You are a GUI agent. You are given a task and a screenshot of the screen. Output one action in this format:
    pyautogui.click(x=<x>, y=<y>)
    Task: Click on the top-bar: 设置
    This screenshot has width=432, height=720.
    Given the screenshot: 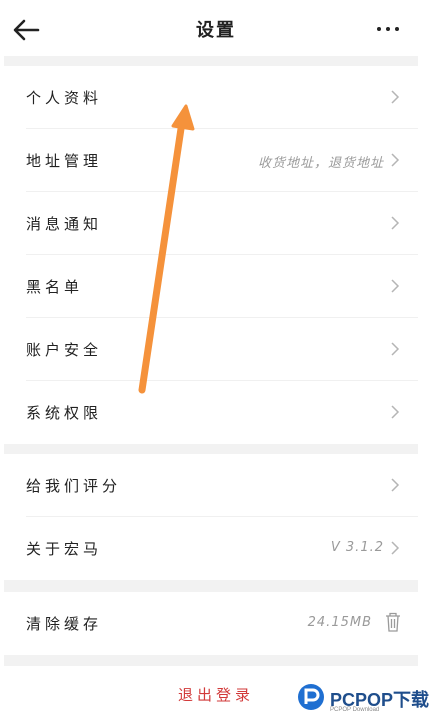 What is the action you would take?
    pyautogui.click(x=216, y=28)
    